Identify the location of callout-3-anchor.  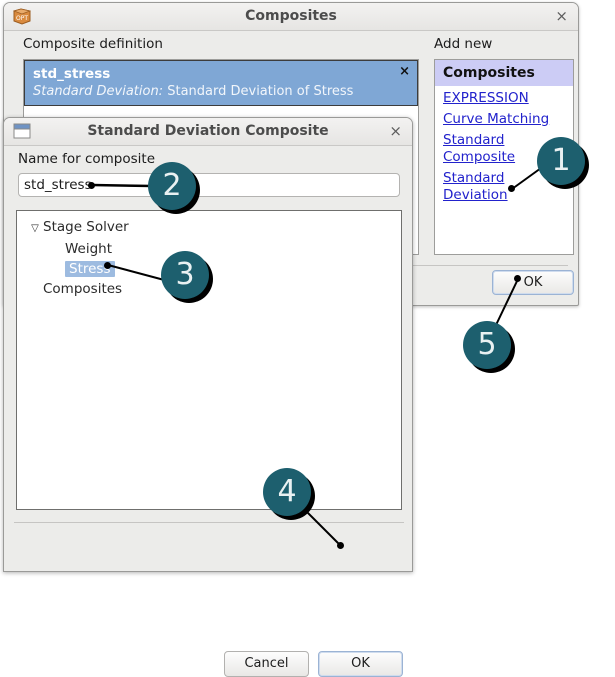
(107, 265).